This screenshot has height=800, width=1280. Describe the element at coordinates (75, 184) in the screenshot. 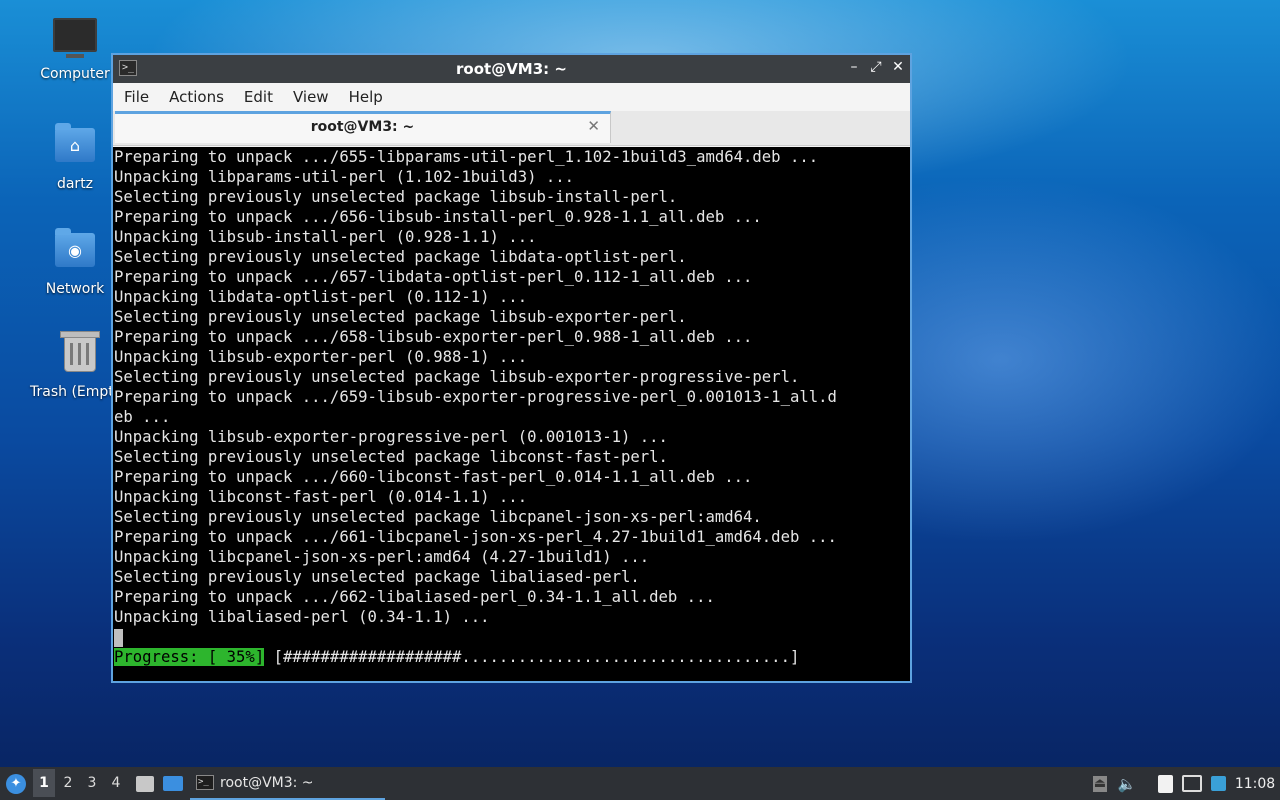

I see `desktop-icon-label: dartz` at that location.